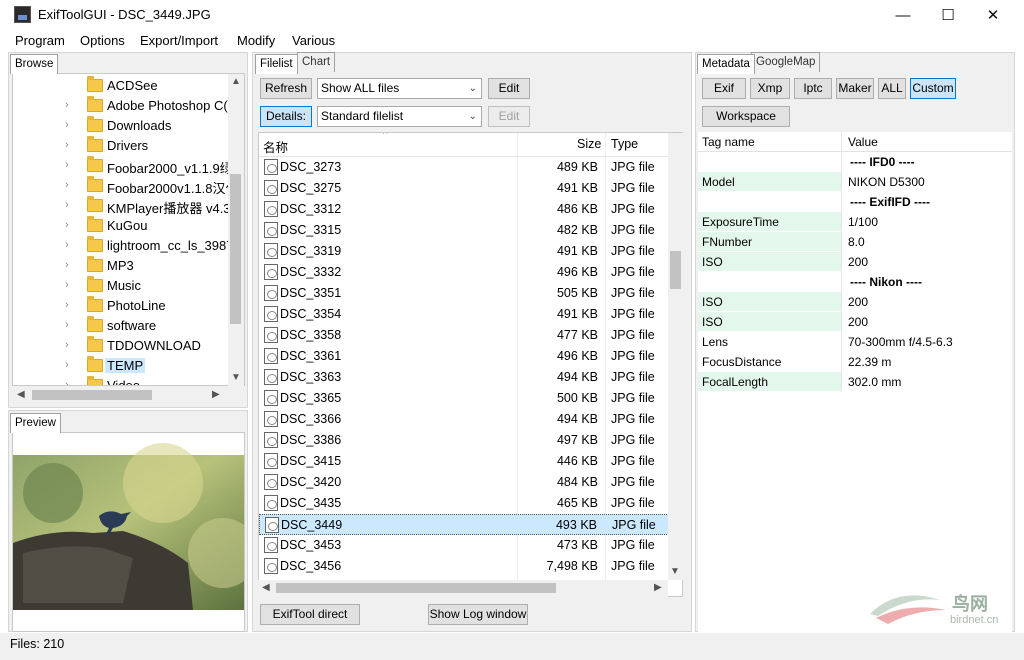  Describe the element at coordinates (464, 209) in the screenshot. I see `file-row: DSC_3312 486 KB JPG file` at that location.